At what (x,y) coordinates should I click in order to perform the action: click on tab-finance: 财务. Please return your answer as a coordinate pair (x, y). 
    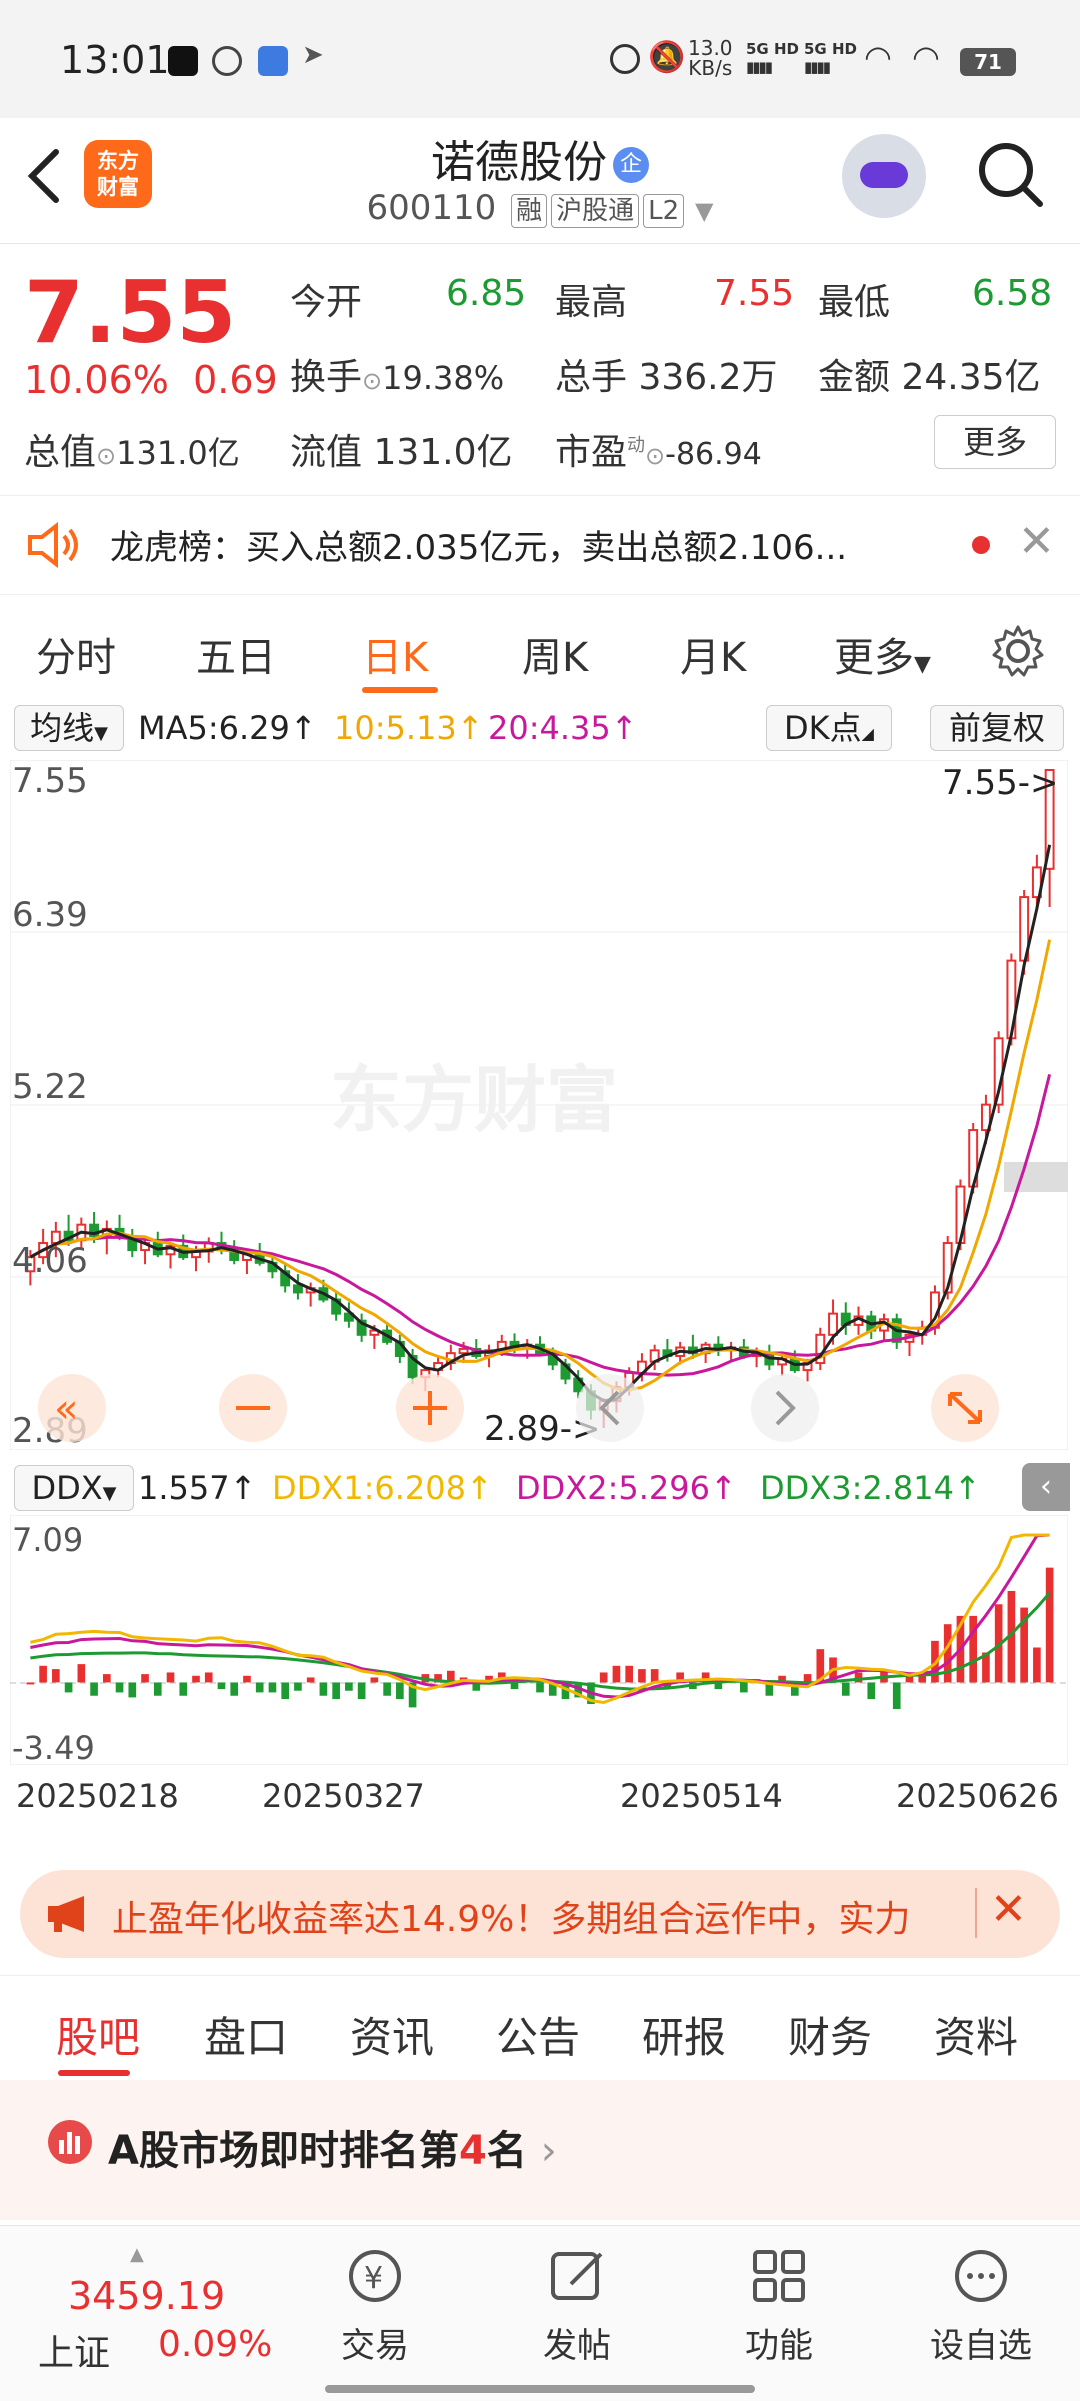
    Looking at the image, I should click on (830, 2034).